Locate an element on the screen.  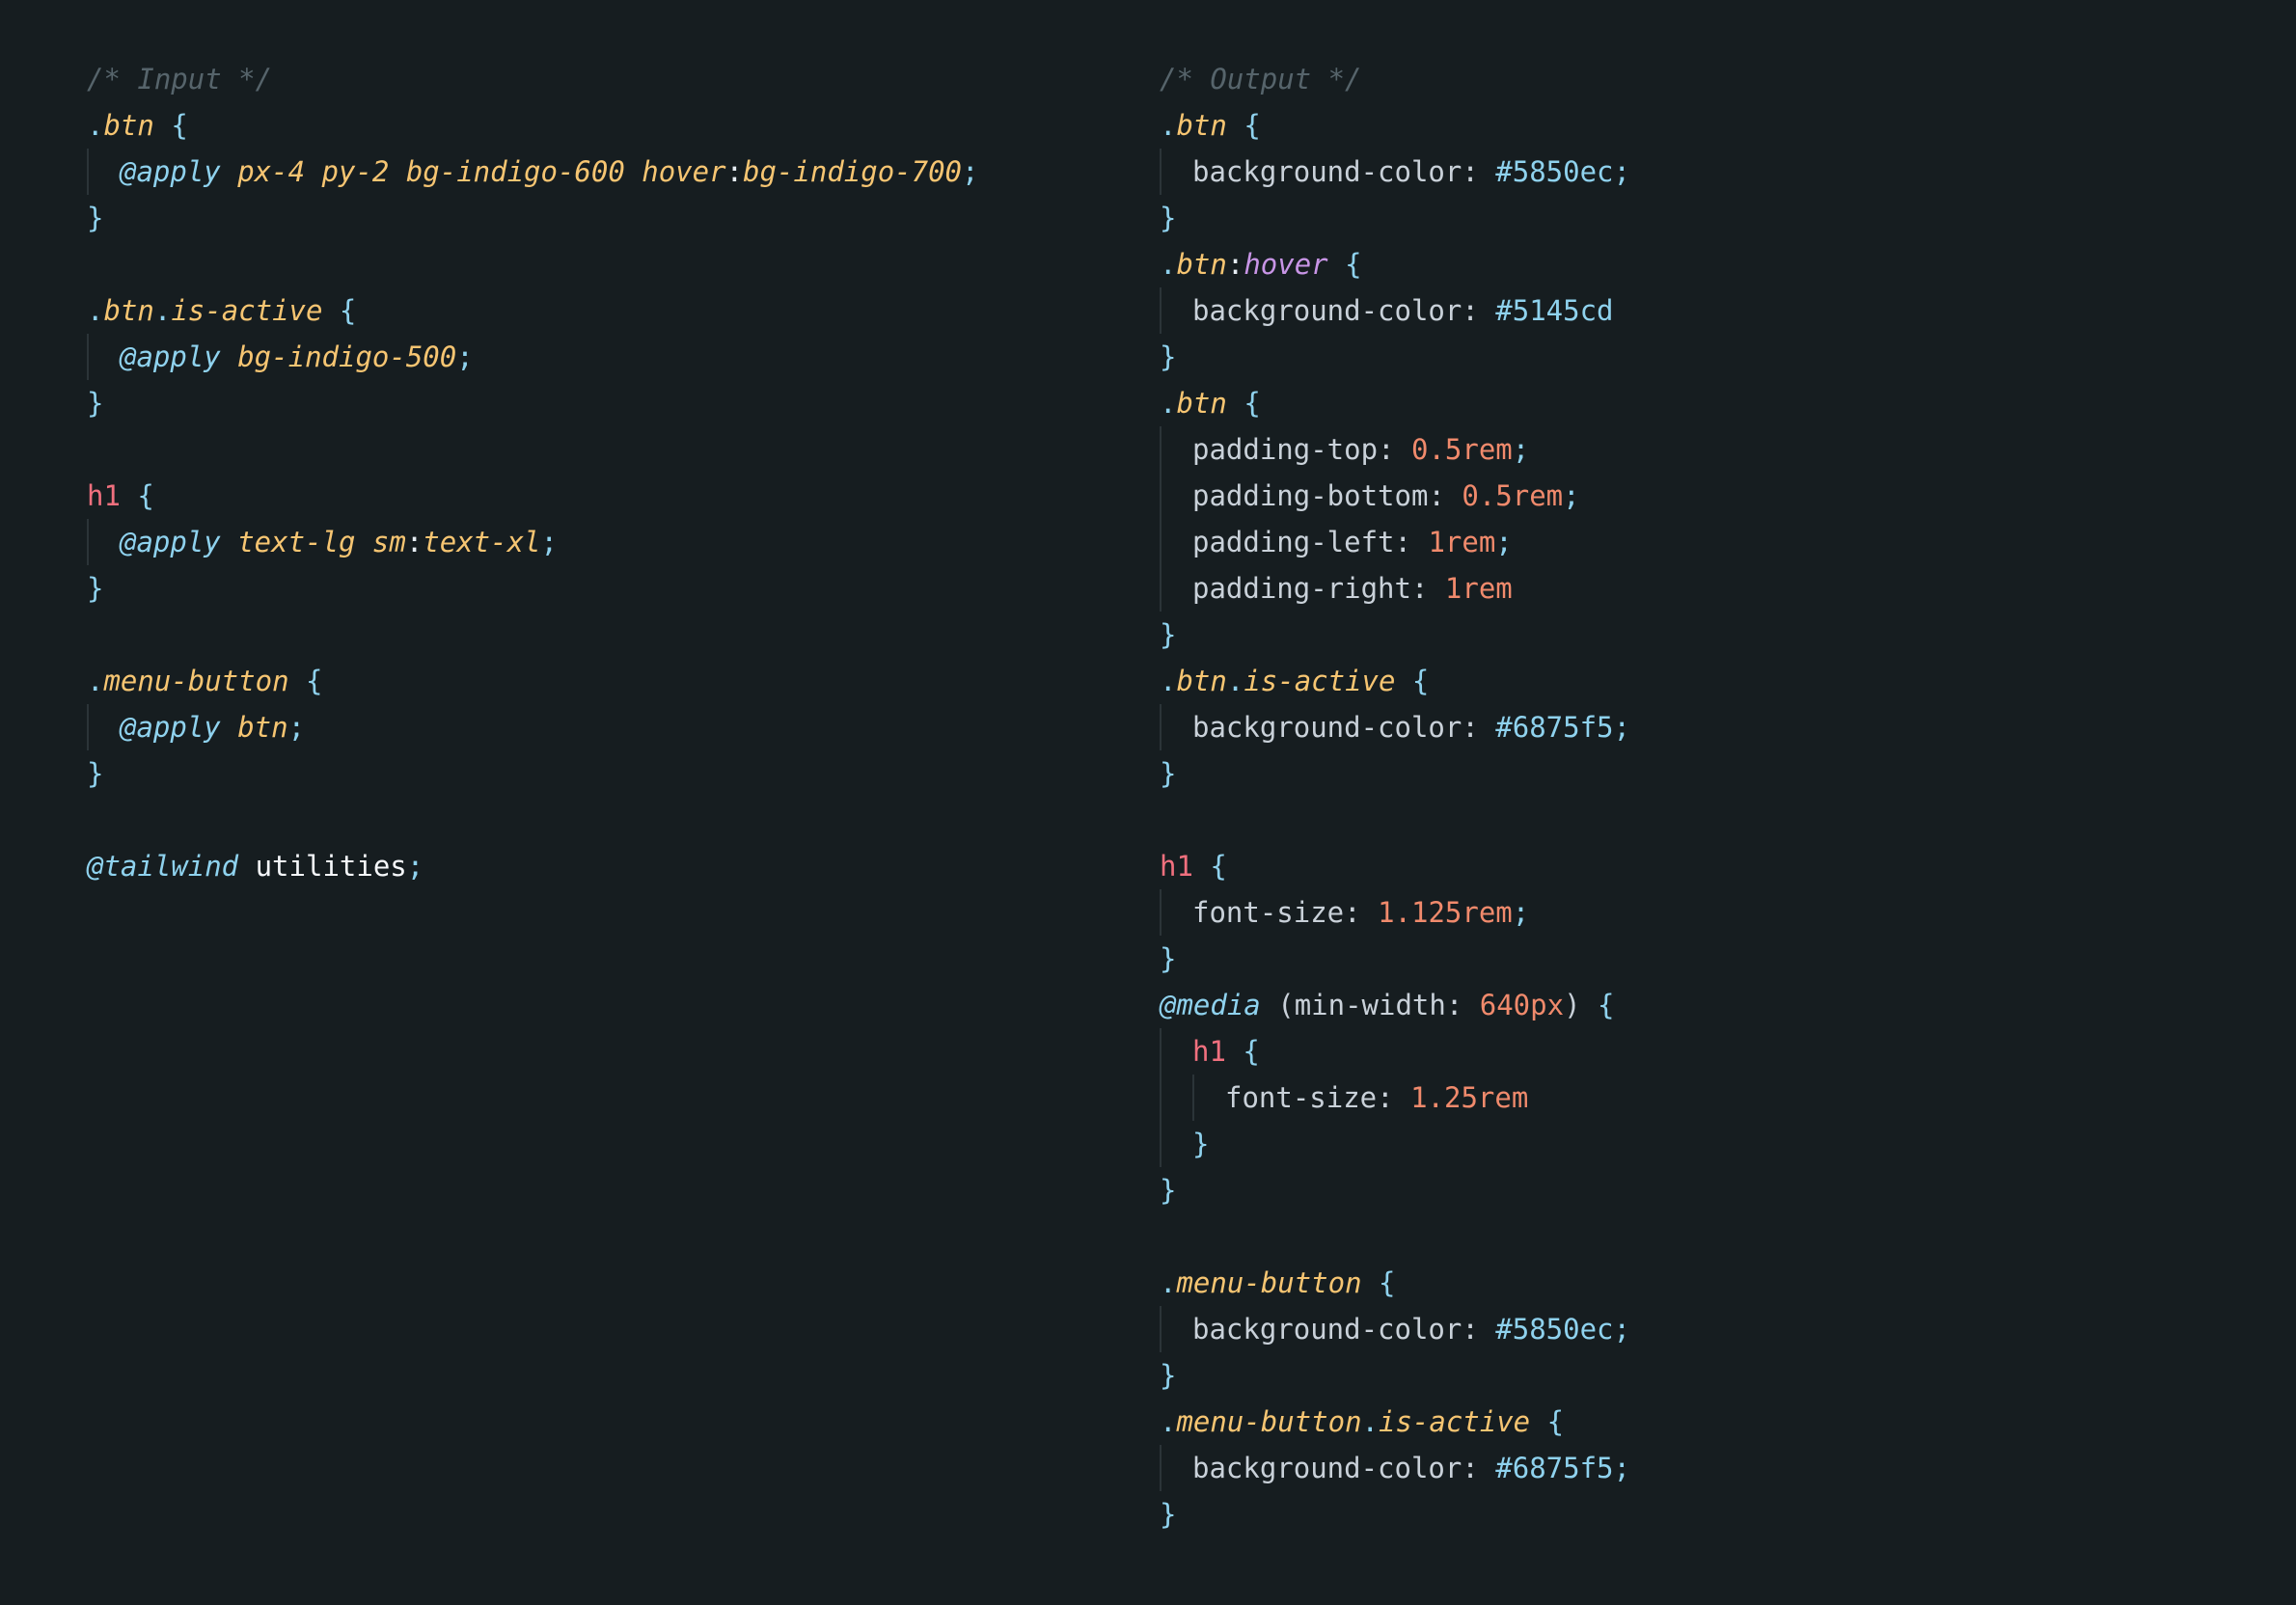
code-token: @media is located at coordinates (1210, 1005).